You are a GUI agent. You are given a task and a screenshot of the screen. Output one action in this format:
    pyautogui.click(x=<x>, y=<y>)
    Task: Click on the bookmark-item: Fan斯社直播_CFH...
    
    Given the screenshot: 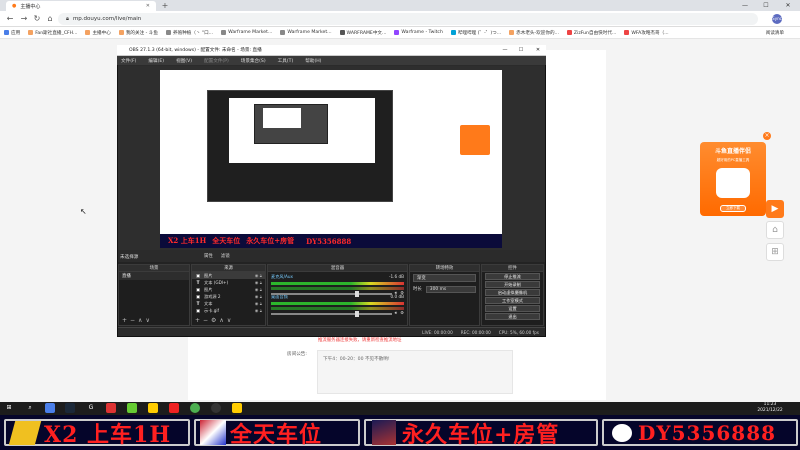 What is the action you would take?
    pyautogui.click(x=52, y=33)
    